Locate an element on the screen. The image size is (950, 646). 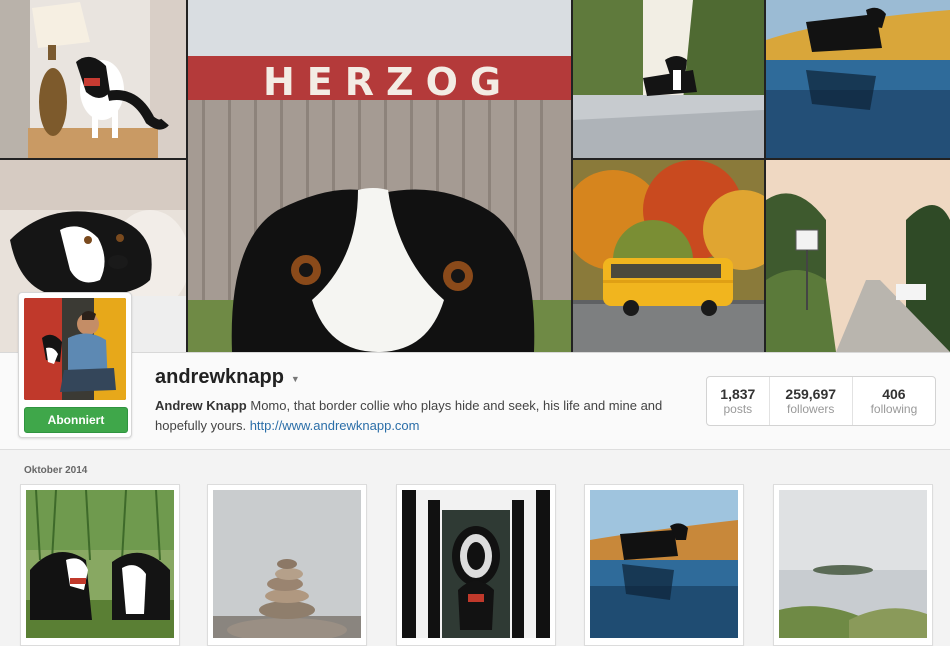
post-image-foggy-lake is located at coordinates (853, 564).